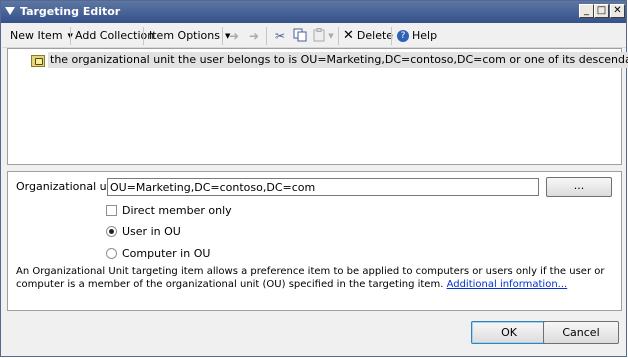  What do you see at coordinates (323, 187) in the screenshot?
I see `ou-input` at bounding box center [323, 187].